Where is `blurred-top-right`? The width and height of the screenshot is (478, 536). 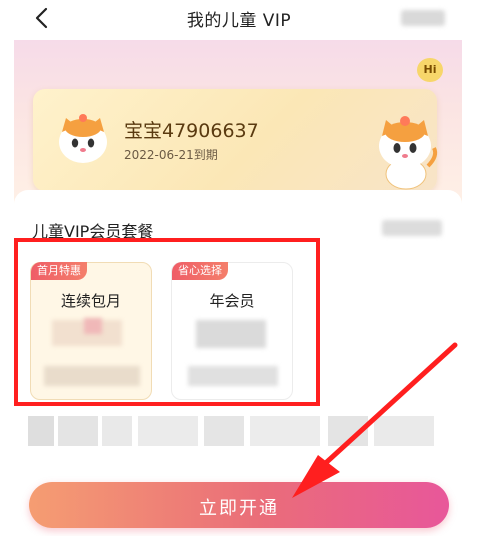
blurred-top-right is located at coordinates (423, 18).